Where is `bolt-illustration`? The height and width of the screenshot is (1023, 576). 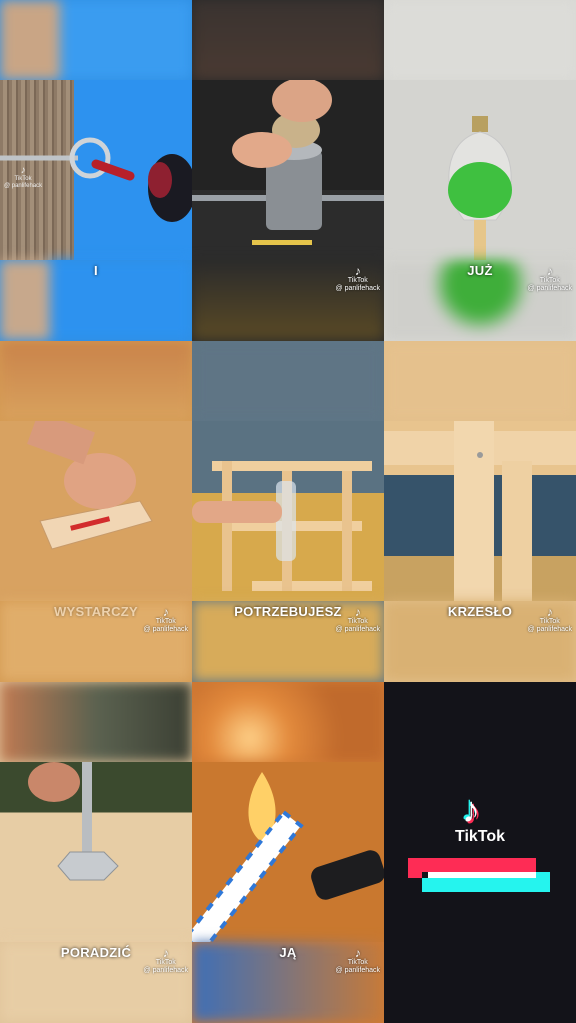
bolt-illustration is located at coordinates (73, 821).